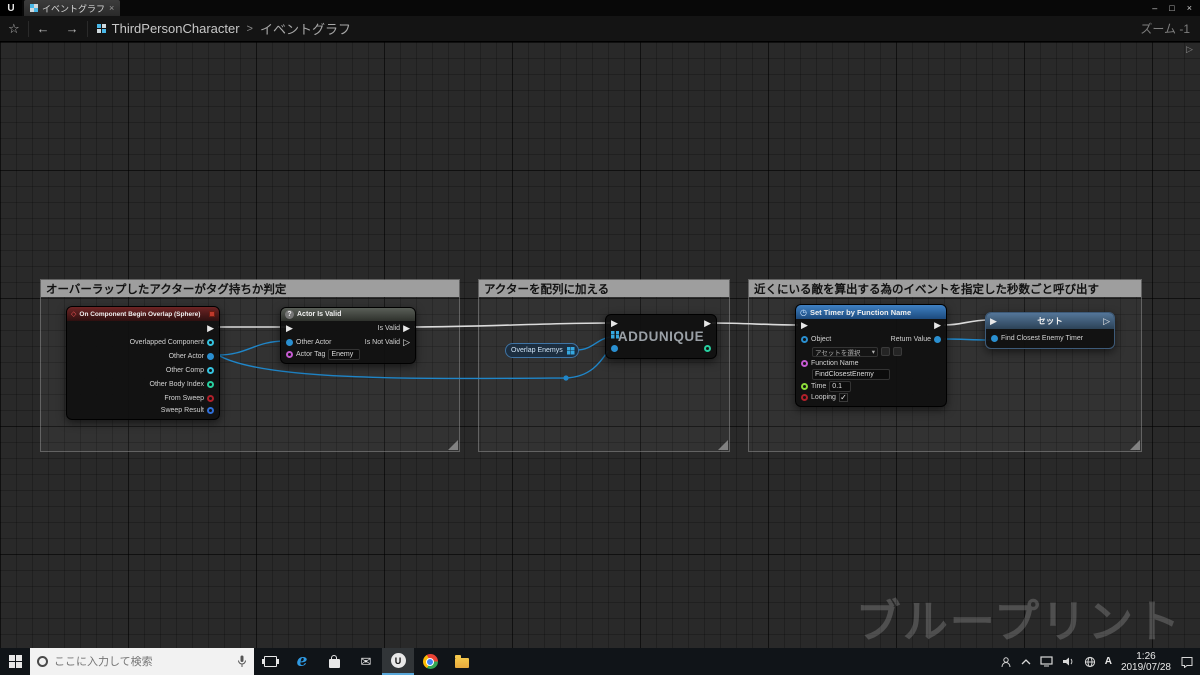 This screenshot has width=1200, height=675. I want to click on pin-label: Object, so click(821, 339).